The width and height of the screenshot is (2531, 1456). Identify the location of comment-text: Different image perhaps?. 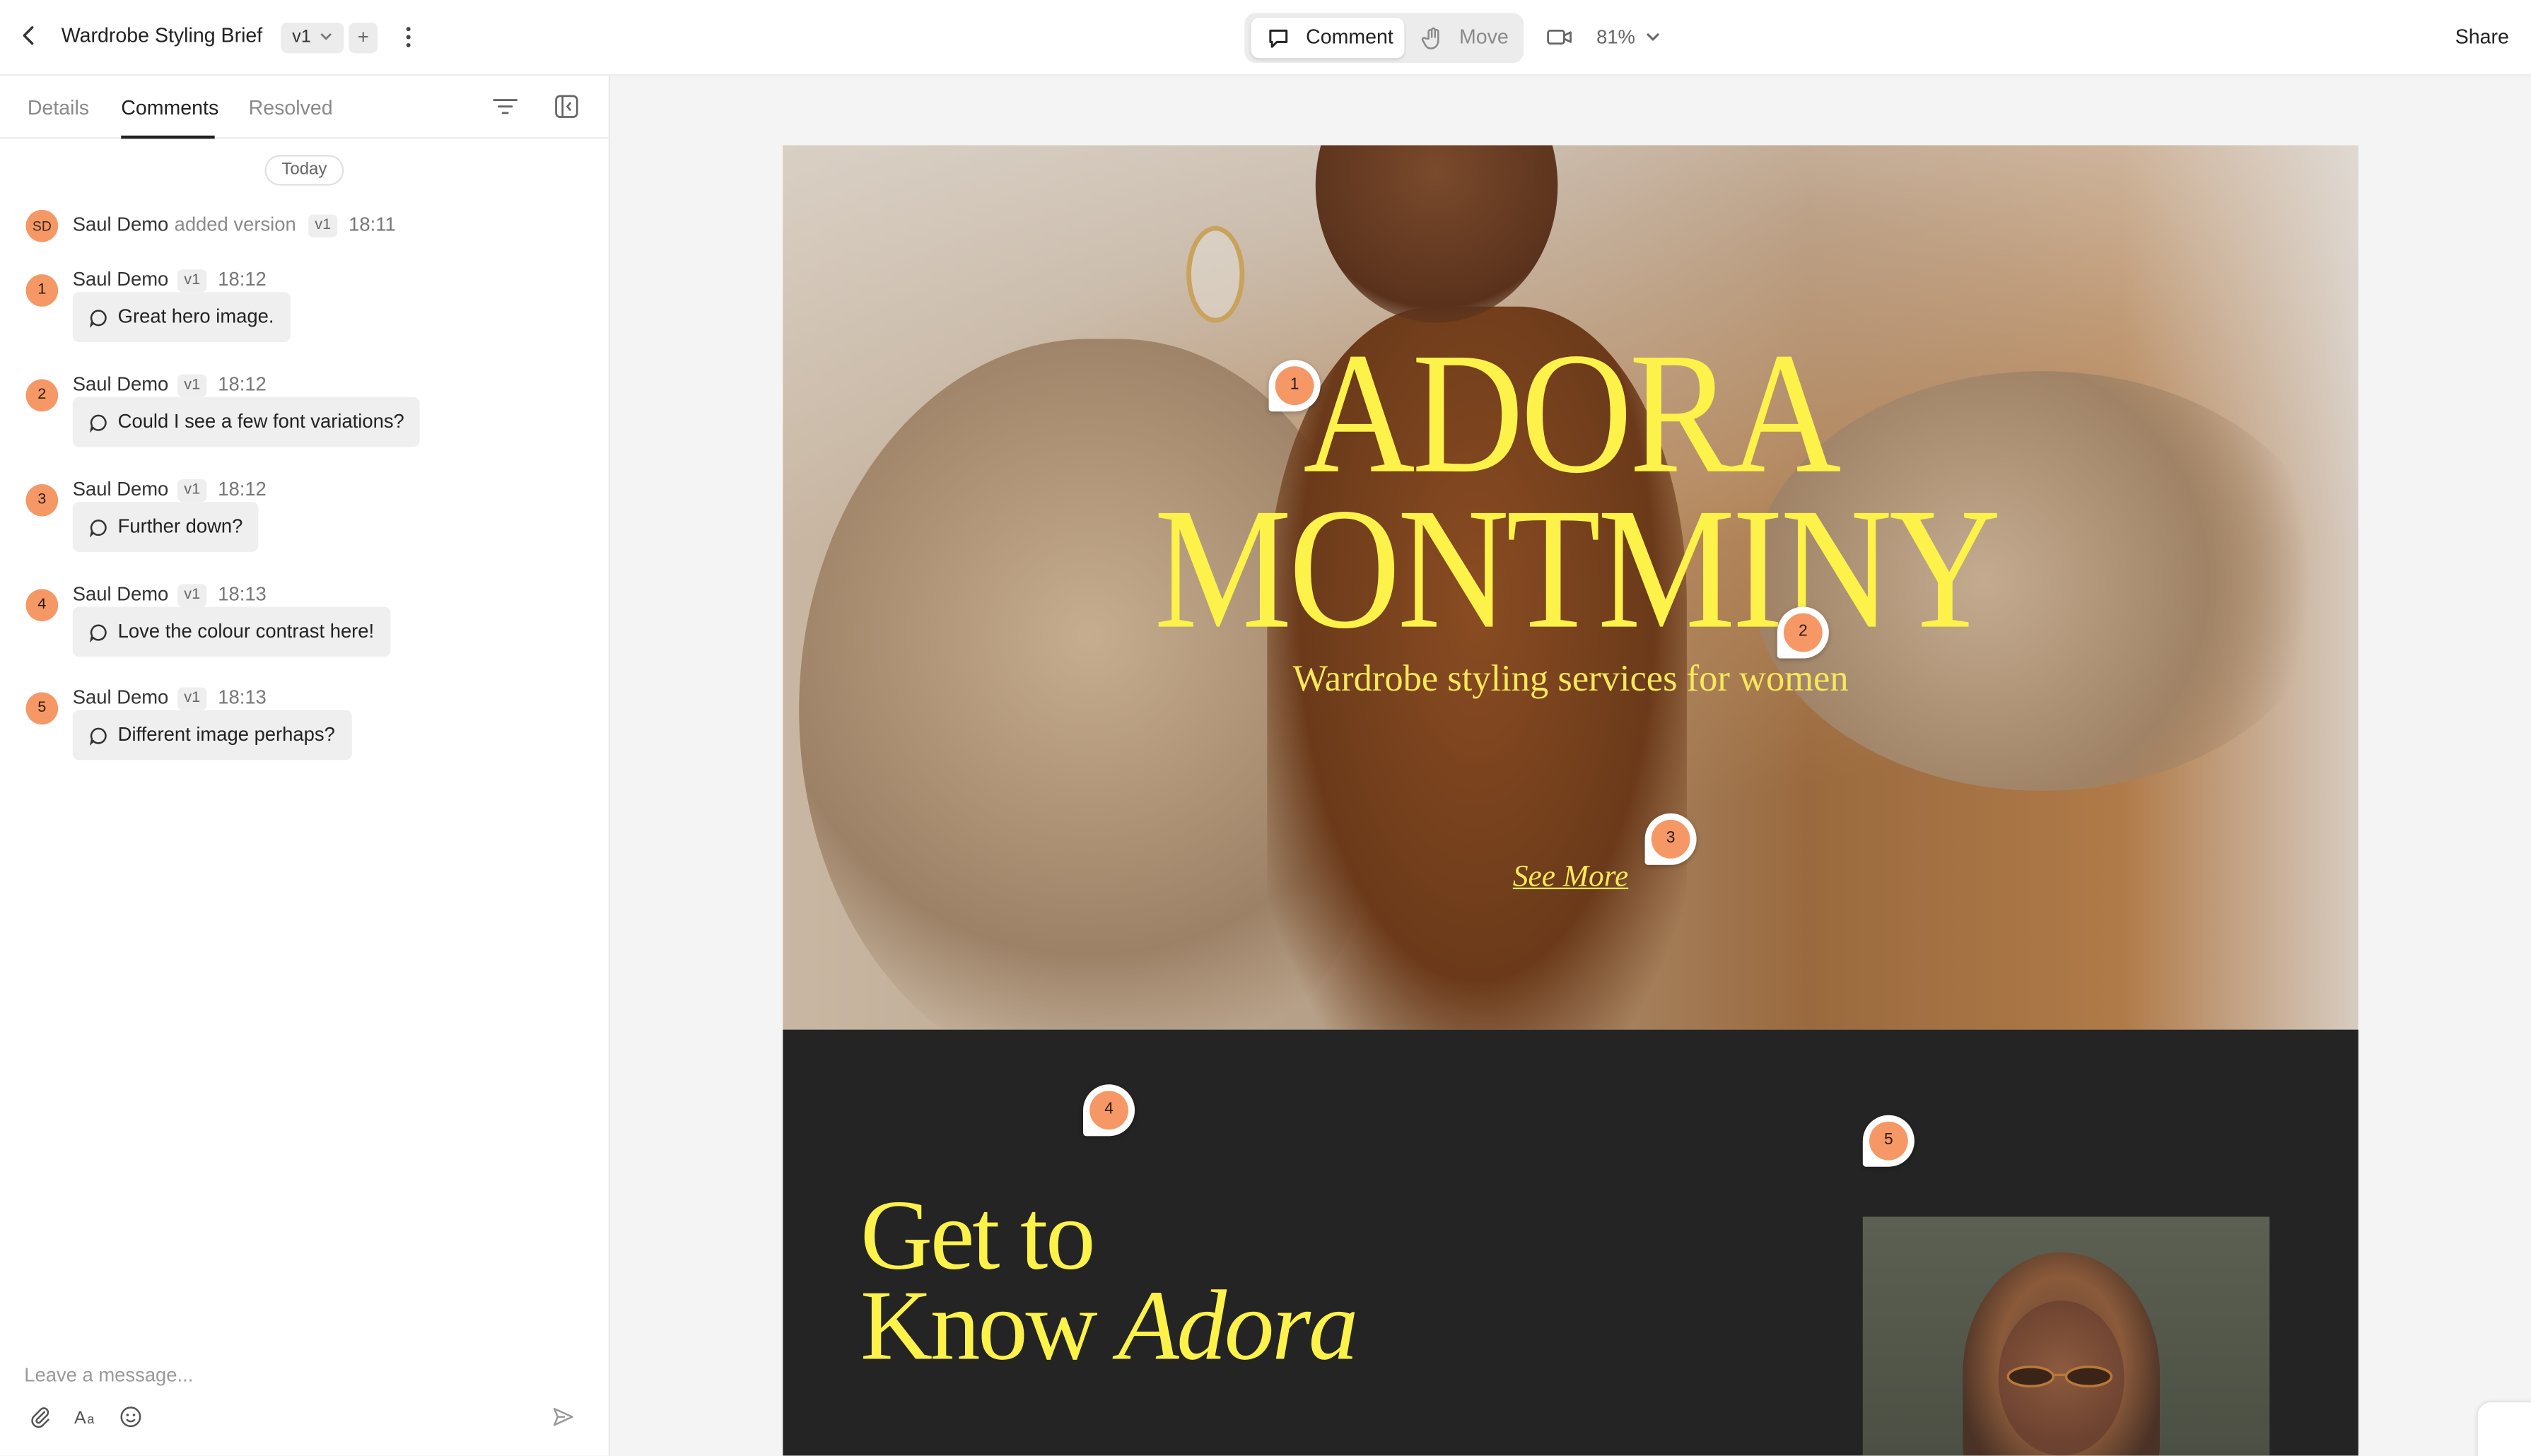
(226, 734).